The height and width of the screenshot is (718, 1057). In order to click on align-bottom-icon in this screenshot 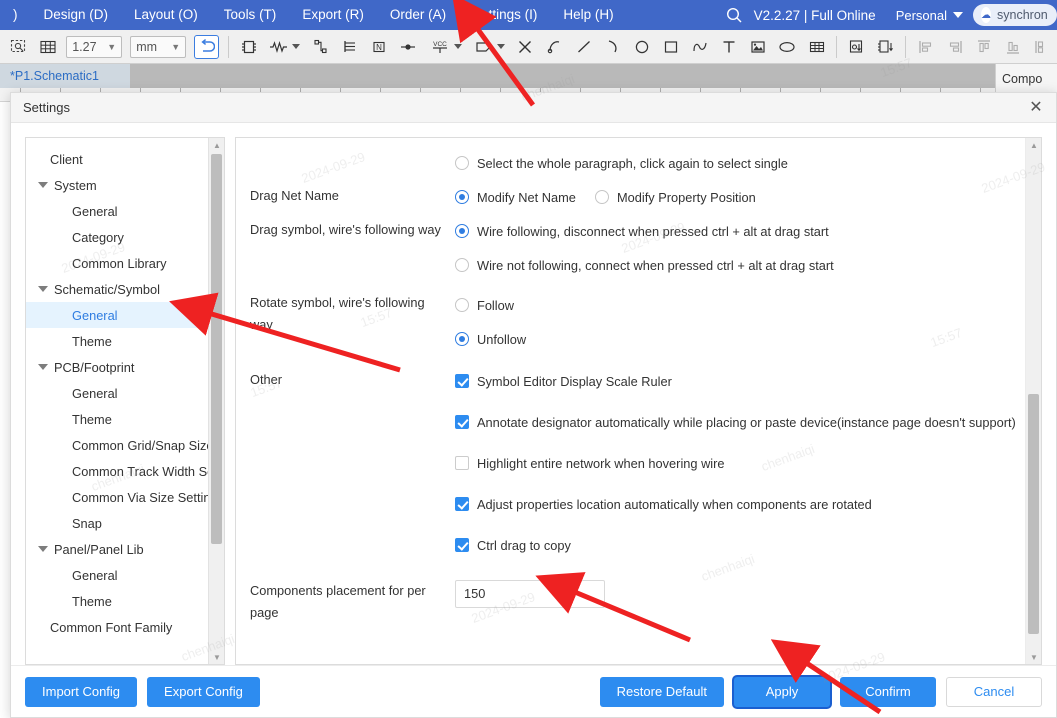, I will do `click(1013, 47)`.